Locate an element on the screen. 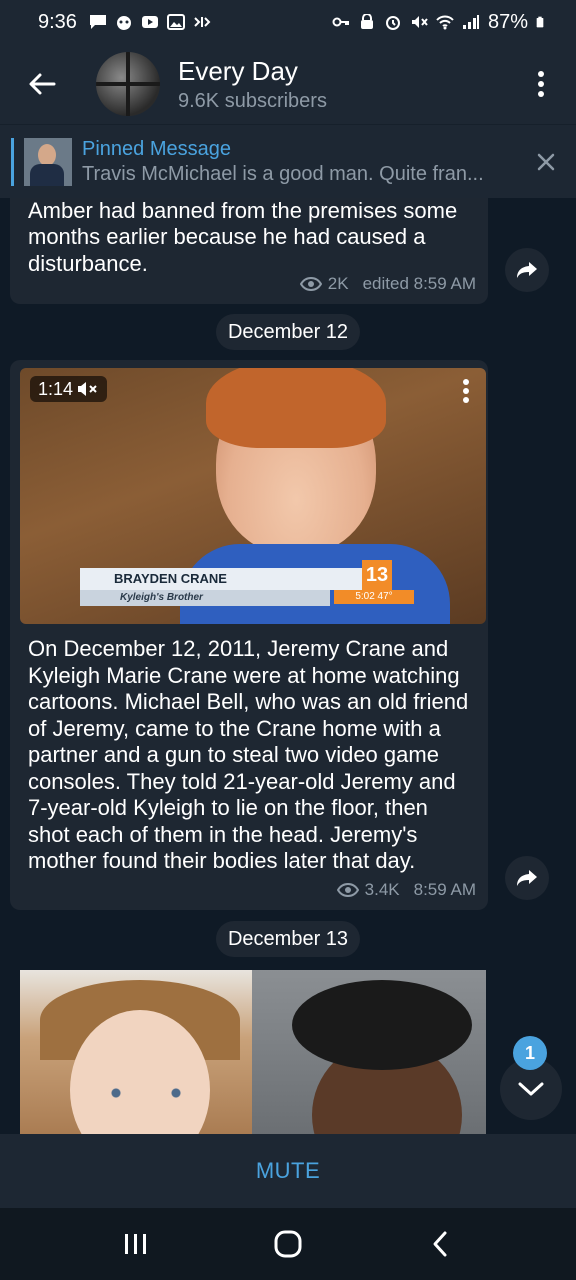  subscriber-count: 9.6K subscribers is located at coordinates (252, 100).